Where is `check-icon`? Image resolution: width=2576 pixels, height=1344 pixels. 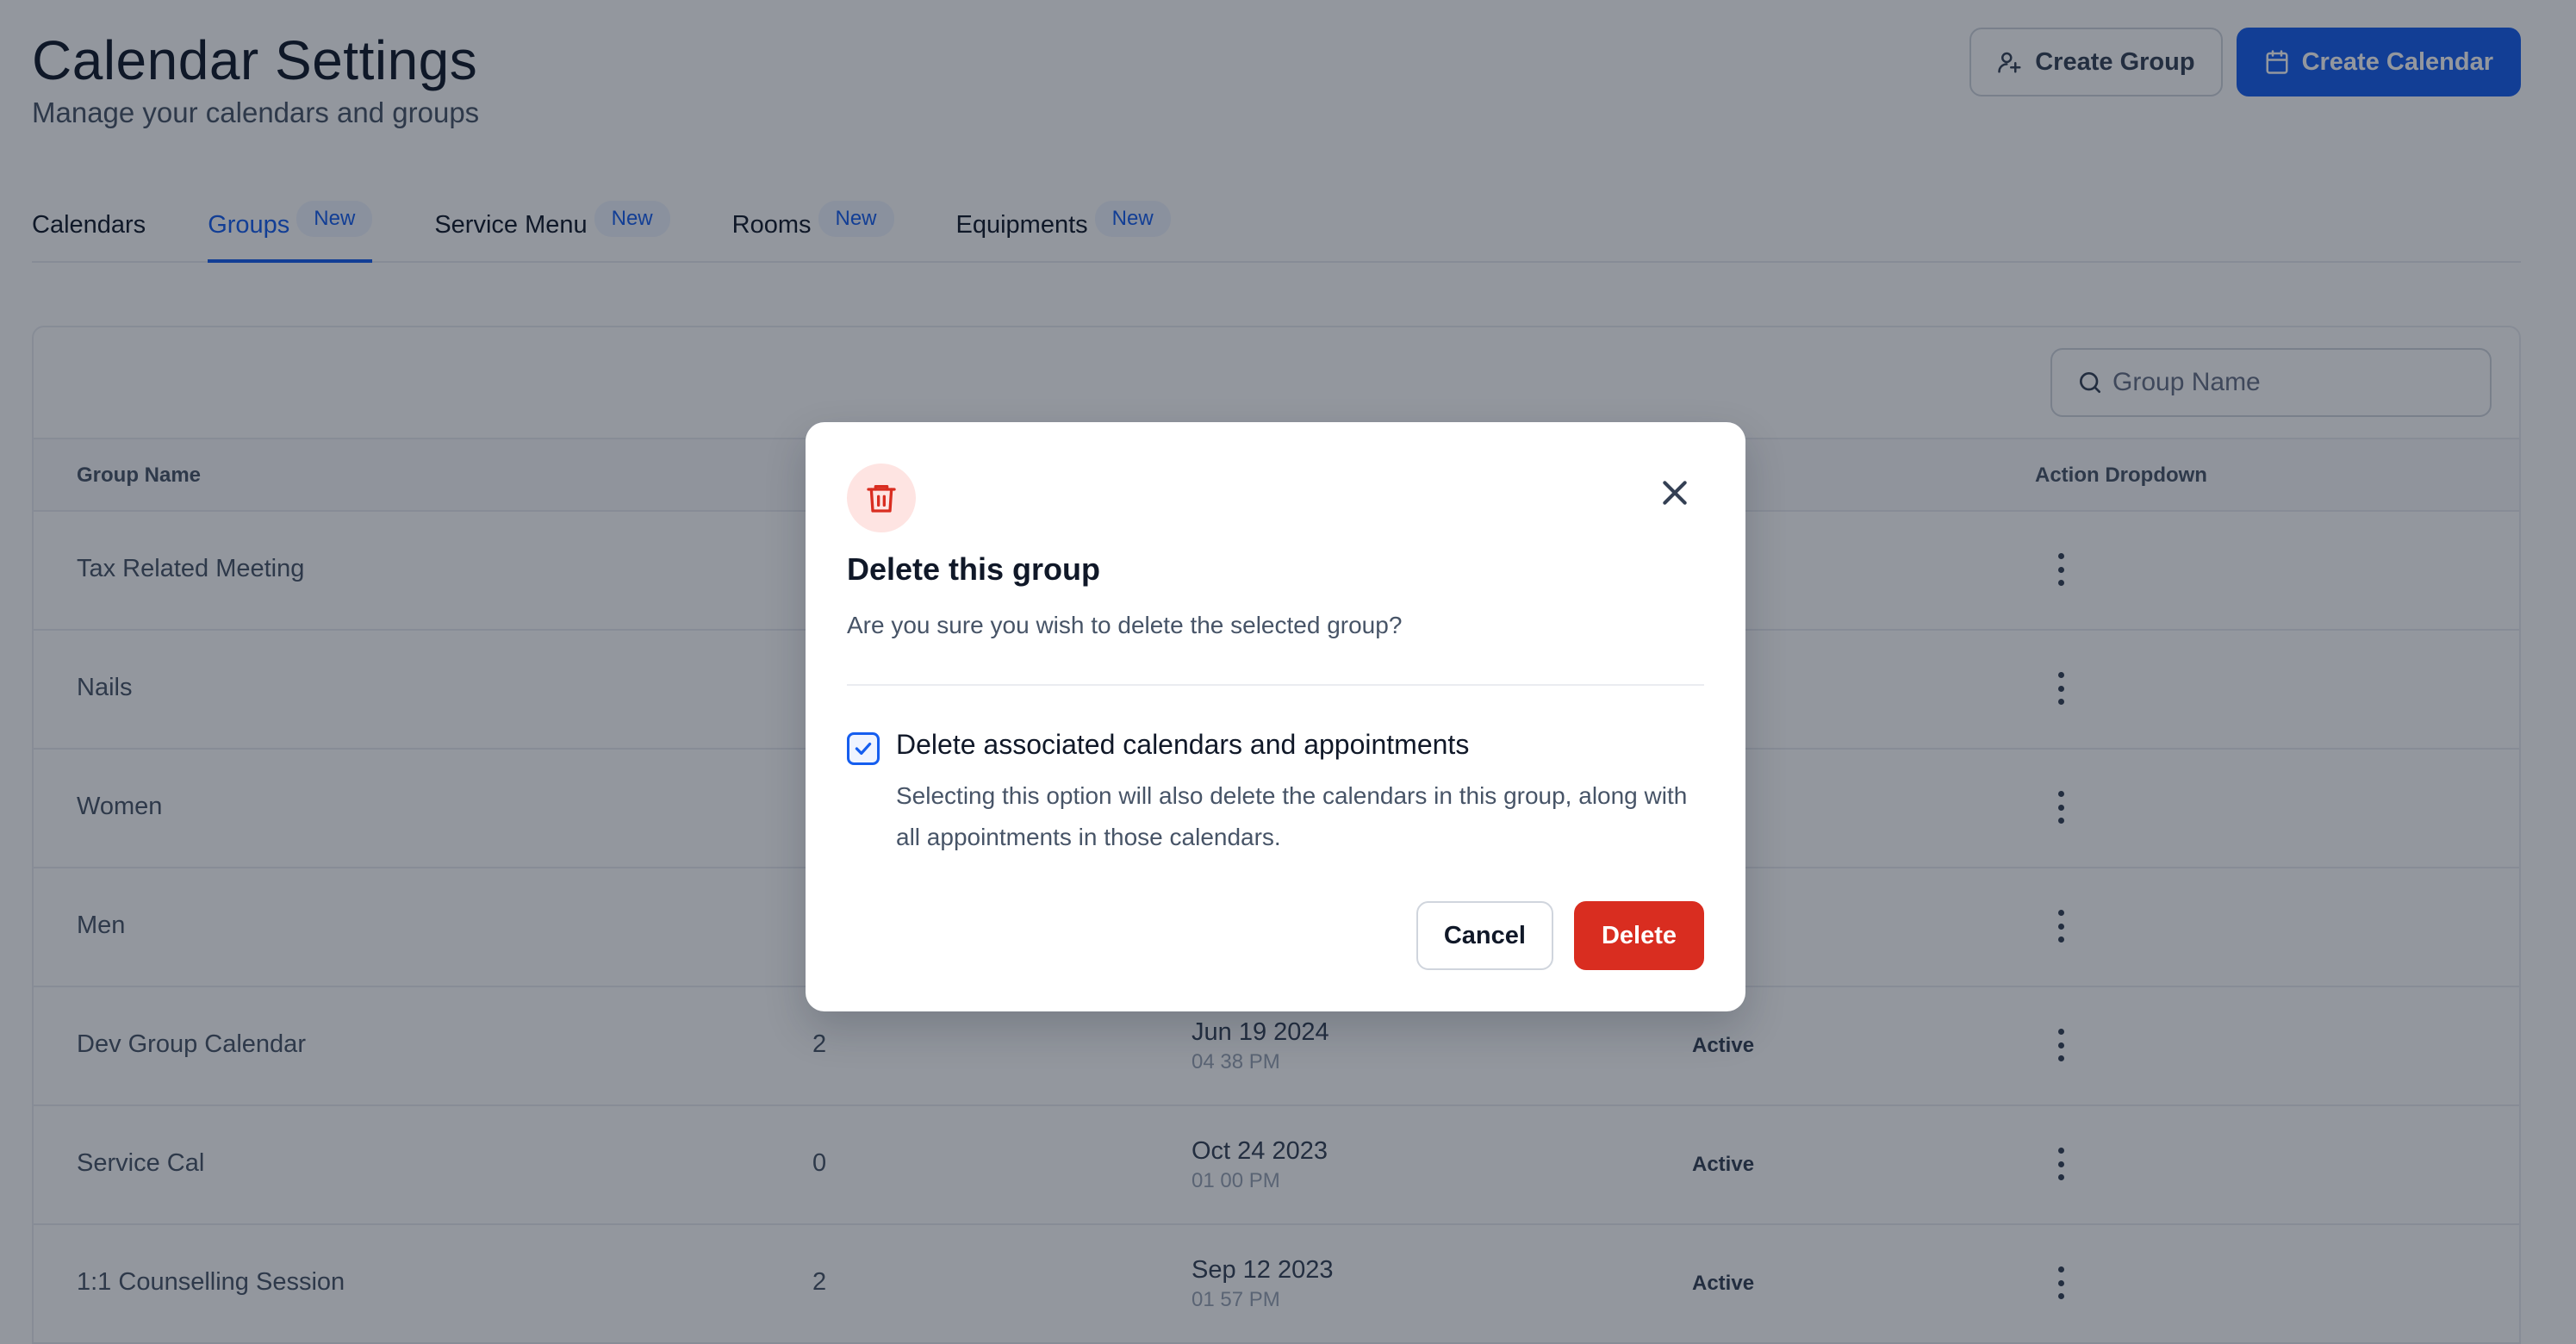
check-icon is located at coordinates (864, 749).